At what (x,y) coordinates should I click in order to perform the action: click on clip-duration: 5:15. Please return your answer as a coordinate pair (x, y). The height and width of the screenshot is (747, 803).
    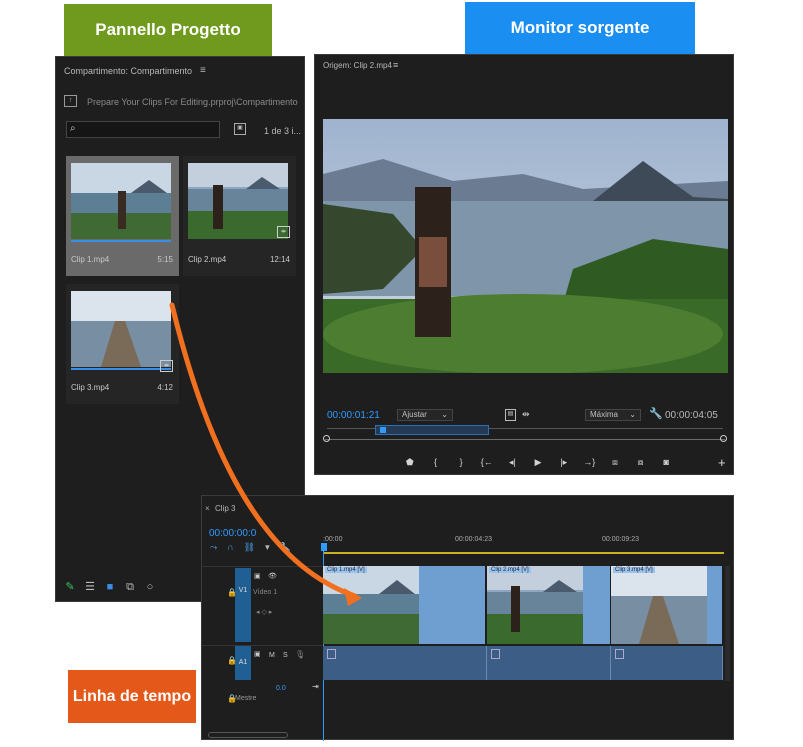
    Looking at the image, I should click on (165, 259).